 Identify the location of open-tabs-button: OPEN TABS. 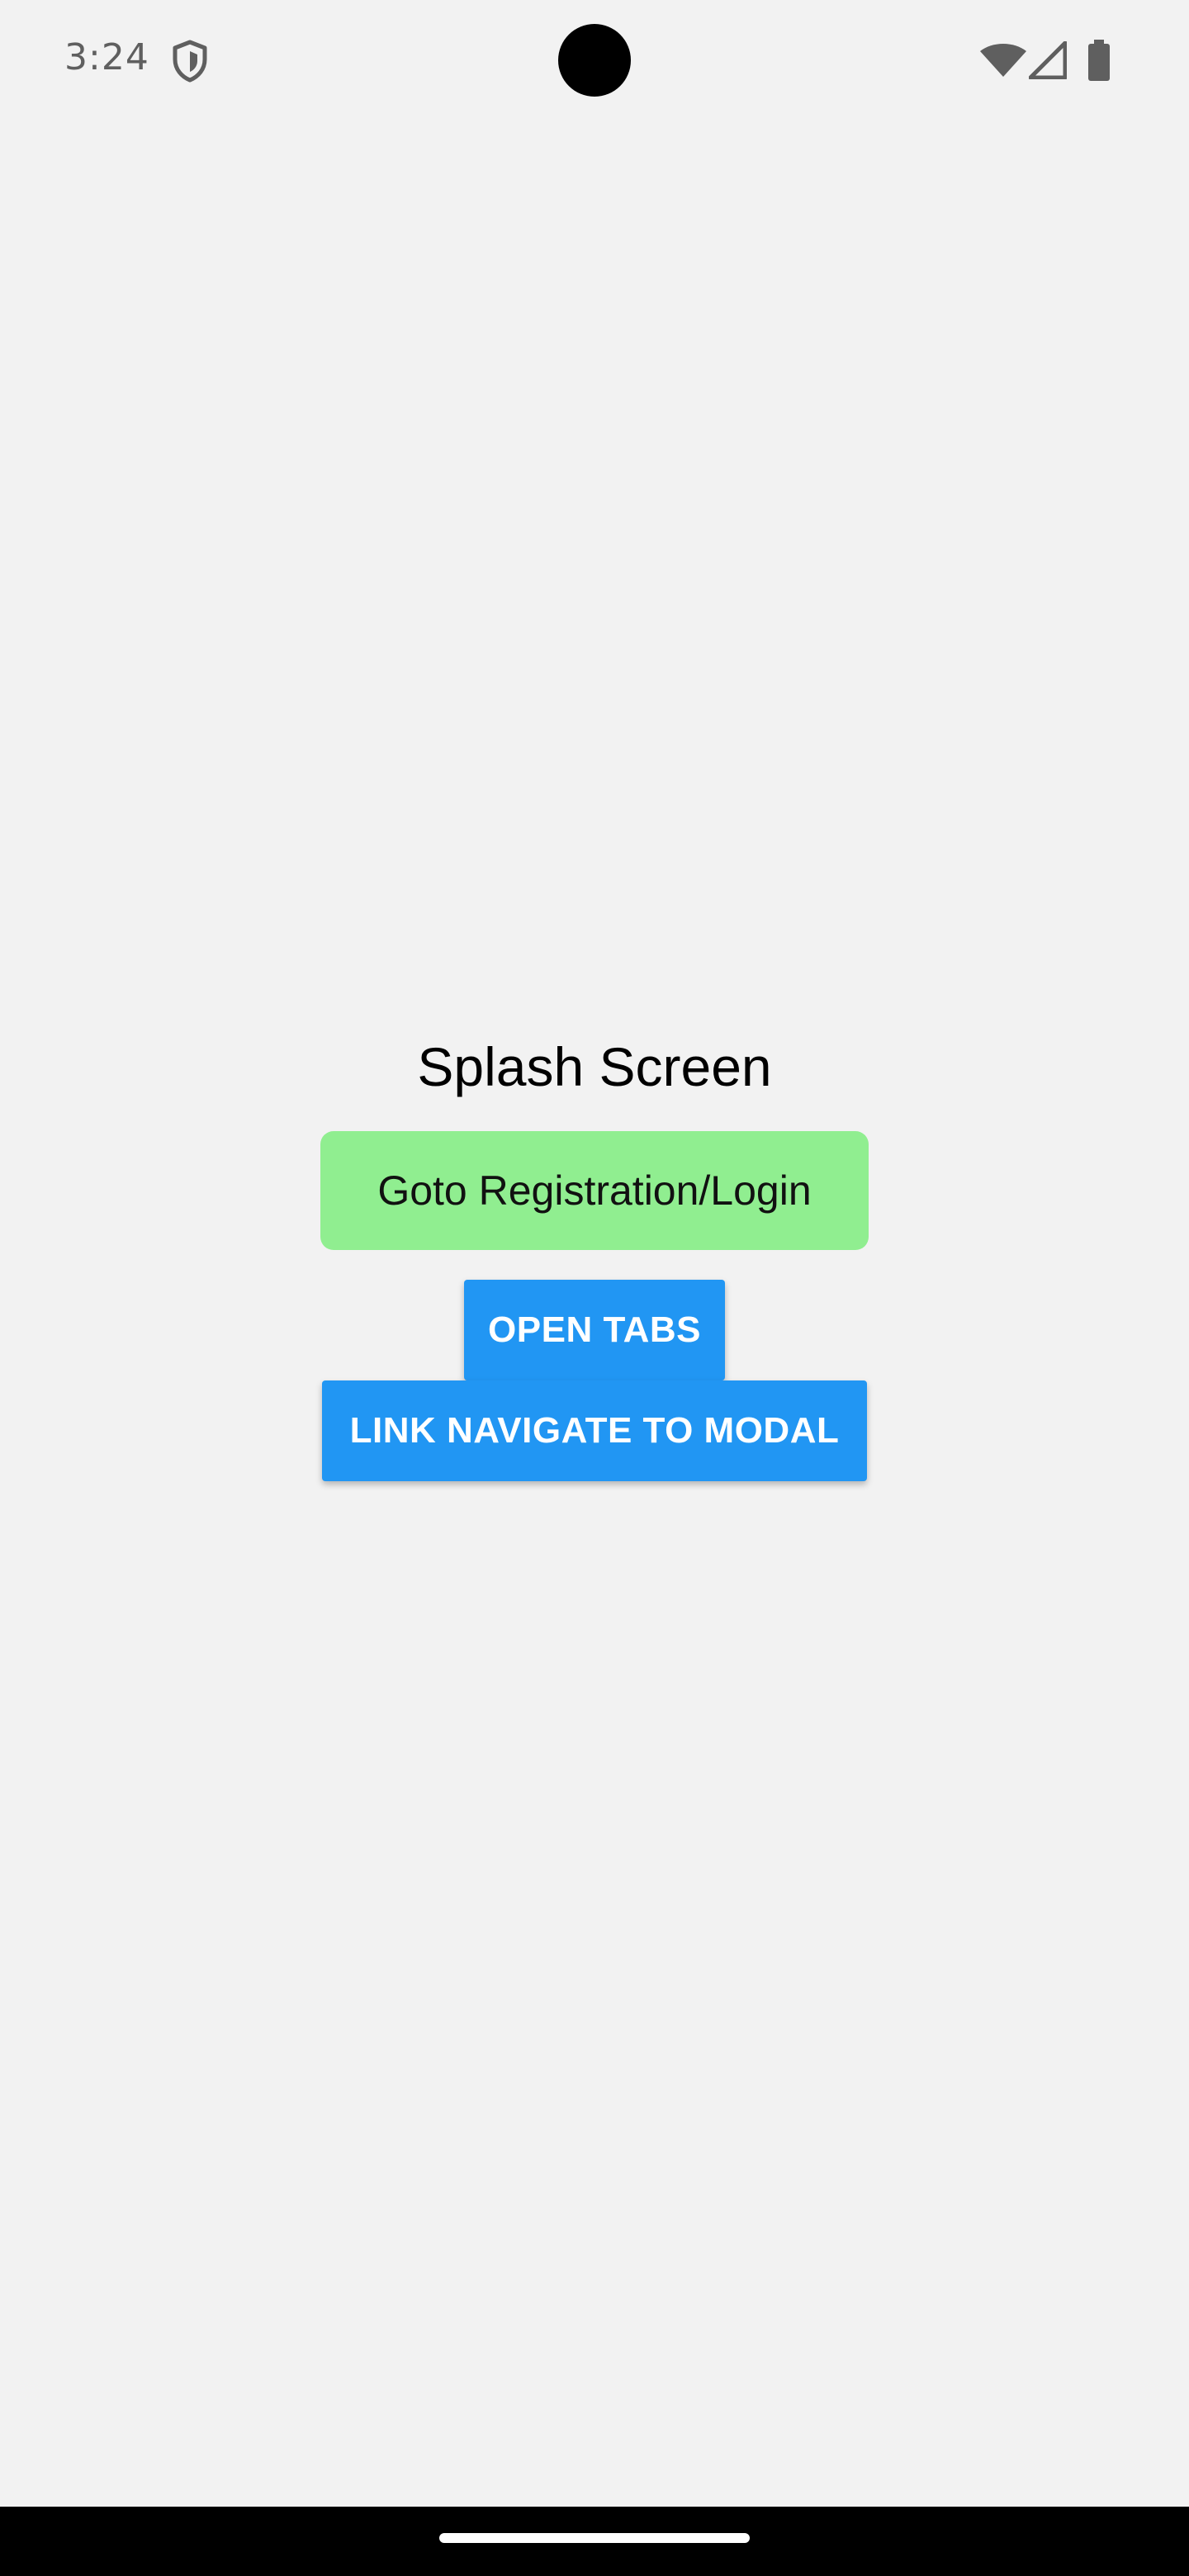
(594, 1330).